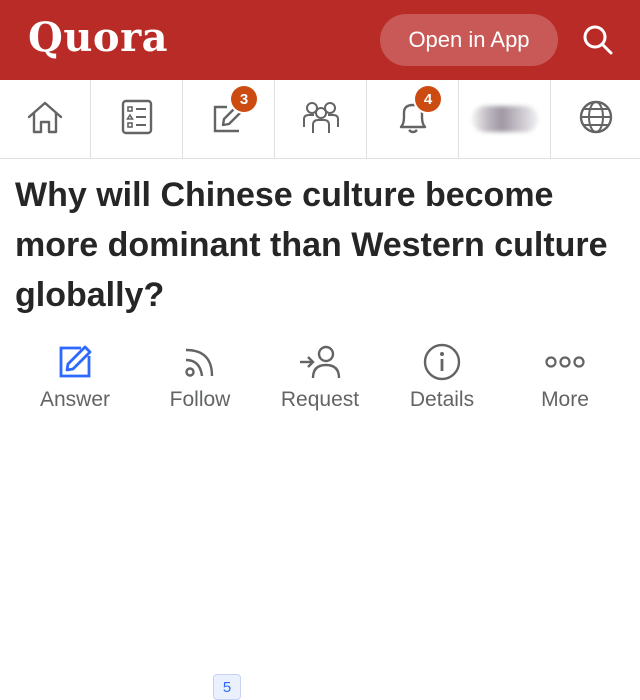  I want to click on info-icon, so click(442, 362).